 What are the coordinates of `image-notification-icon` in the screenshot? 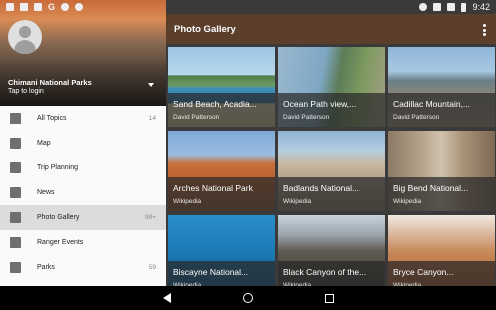 It's located at (10, 7).